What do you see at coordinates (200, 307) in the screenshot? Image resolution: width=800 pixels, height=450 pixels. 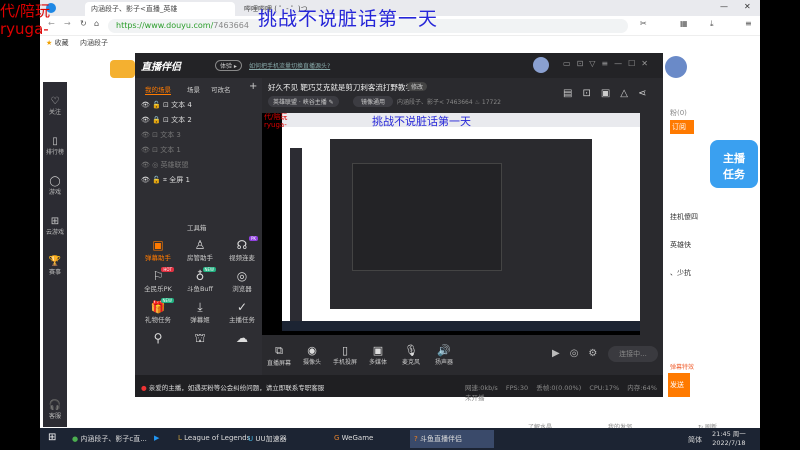 I see `tool-icon: ⤓` at bounding box center [200, 307].